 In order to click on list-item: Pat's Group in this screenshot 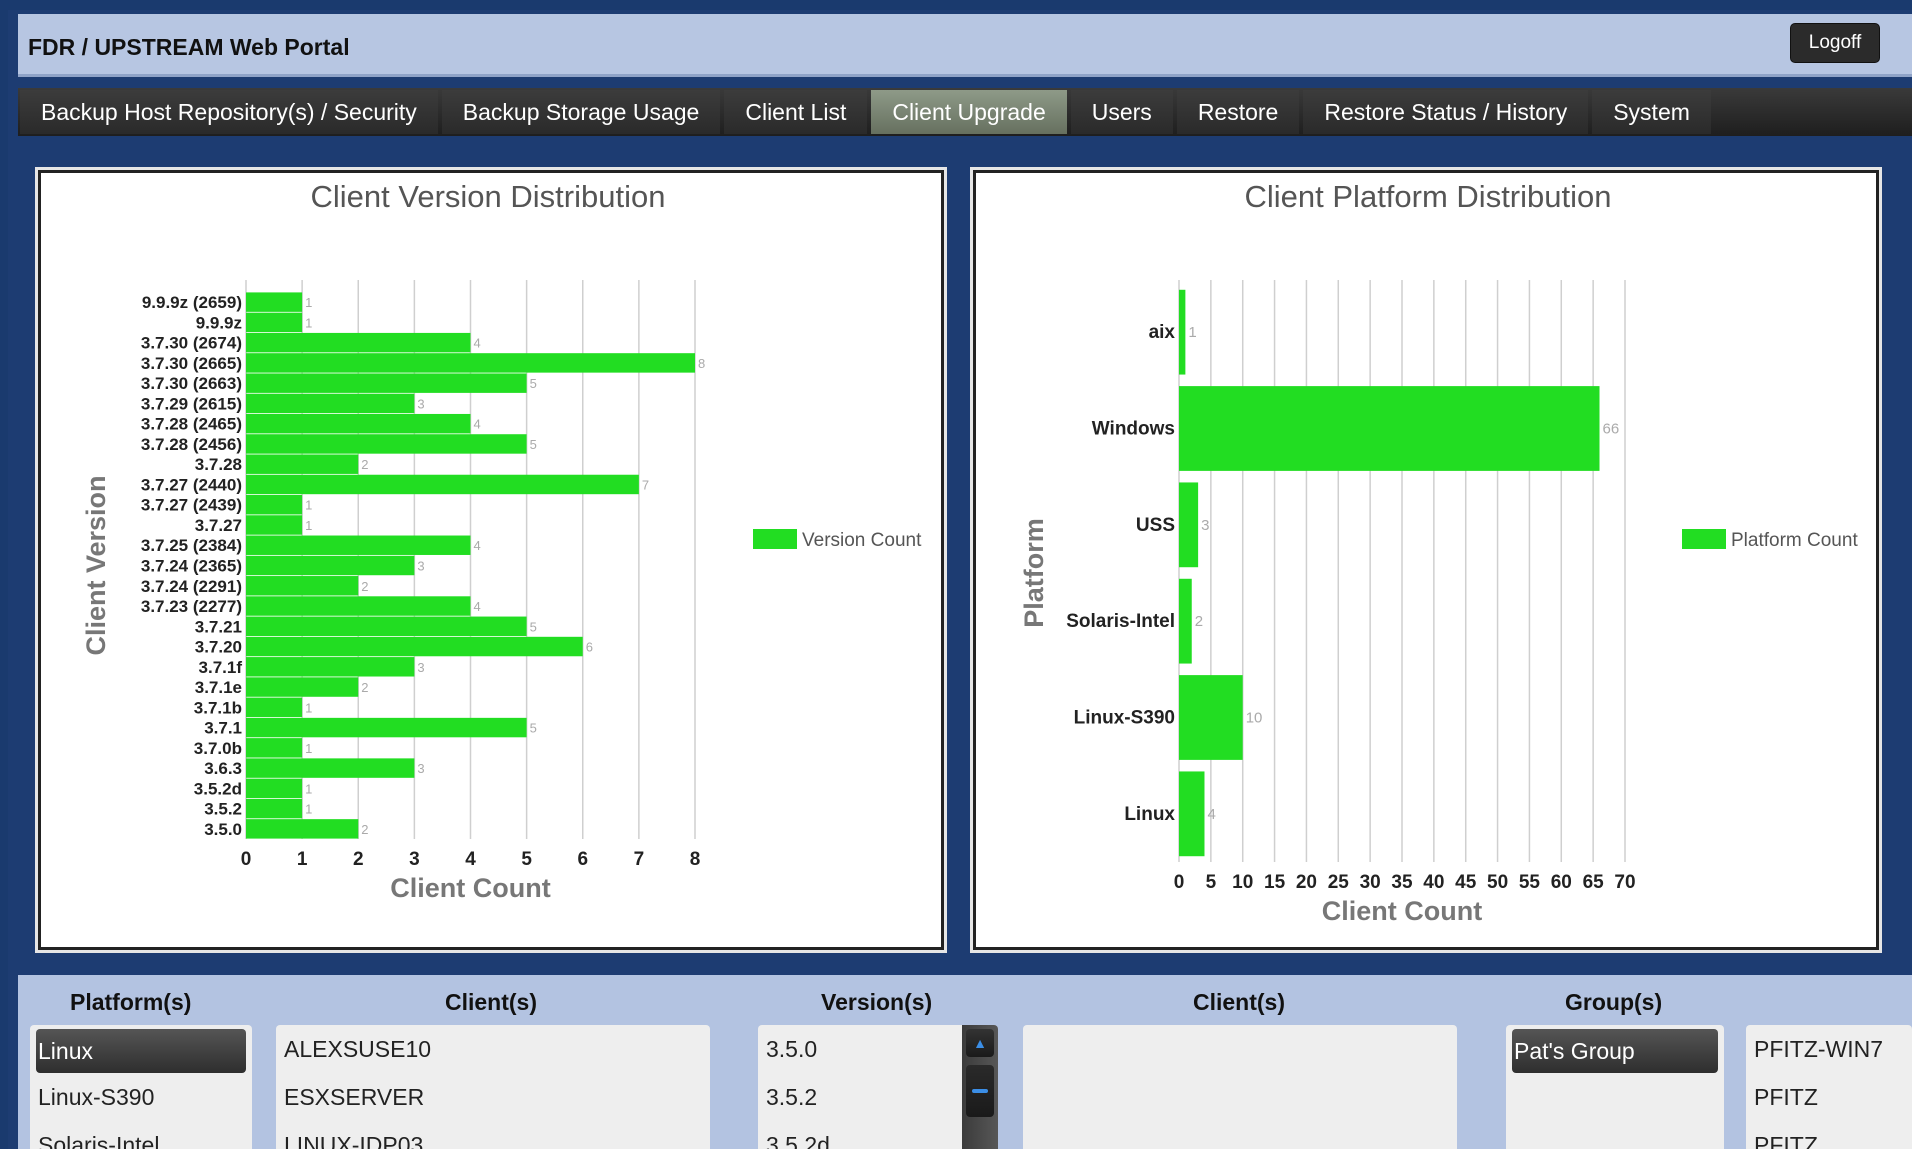, I will do `click(1615, 1051)`.